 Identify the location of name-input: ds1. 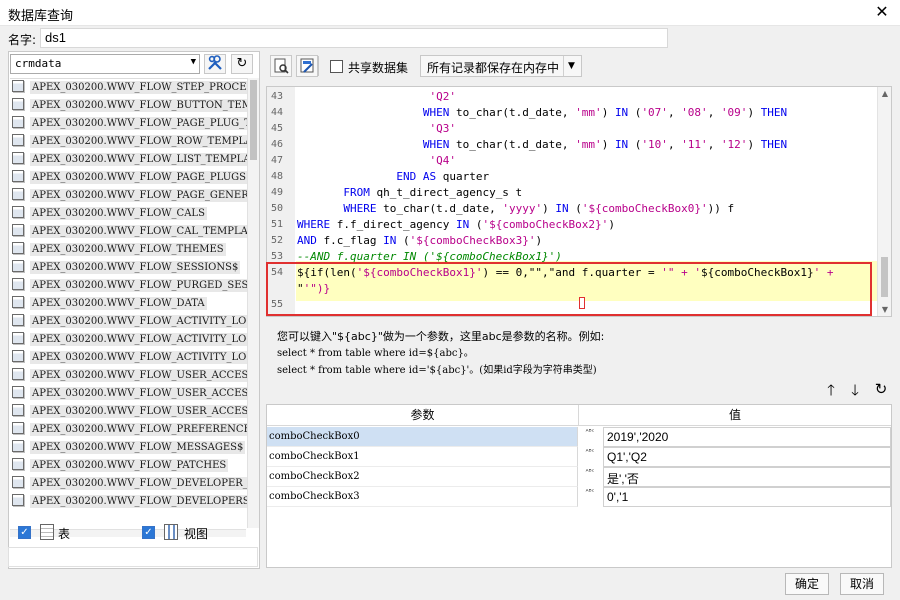
(354, 38).